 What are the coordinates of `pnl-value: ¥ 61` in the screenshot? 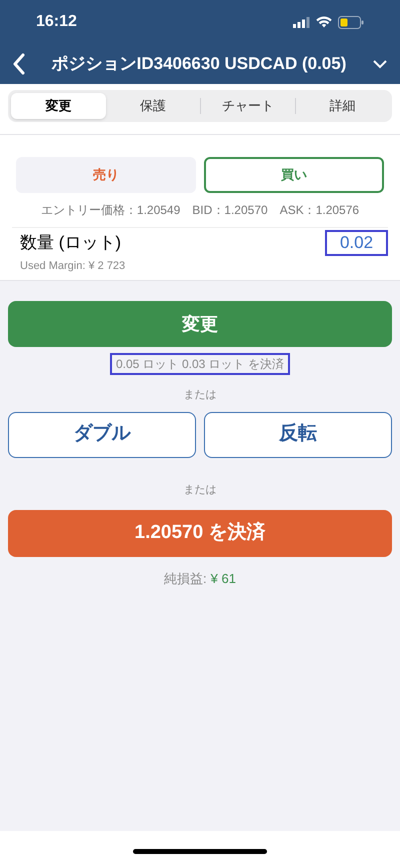 It's located at (223, 579).